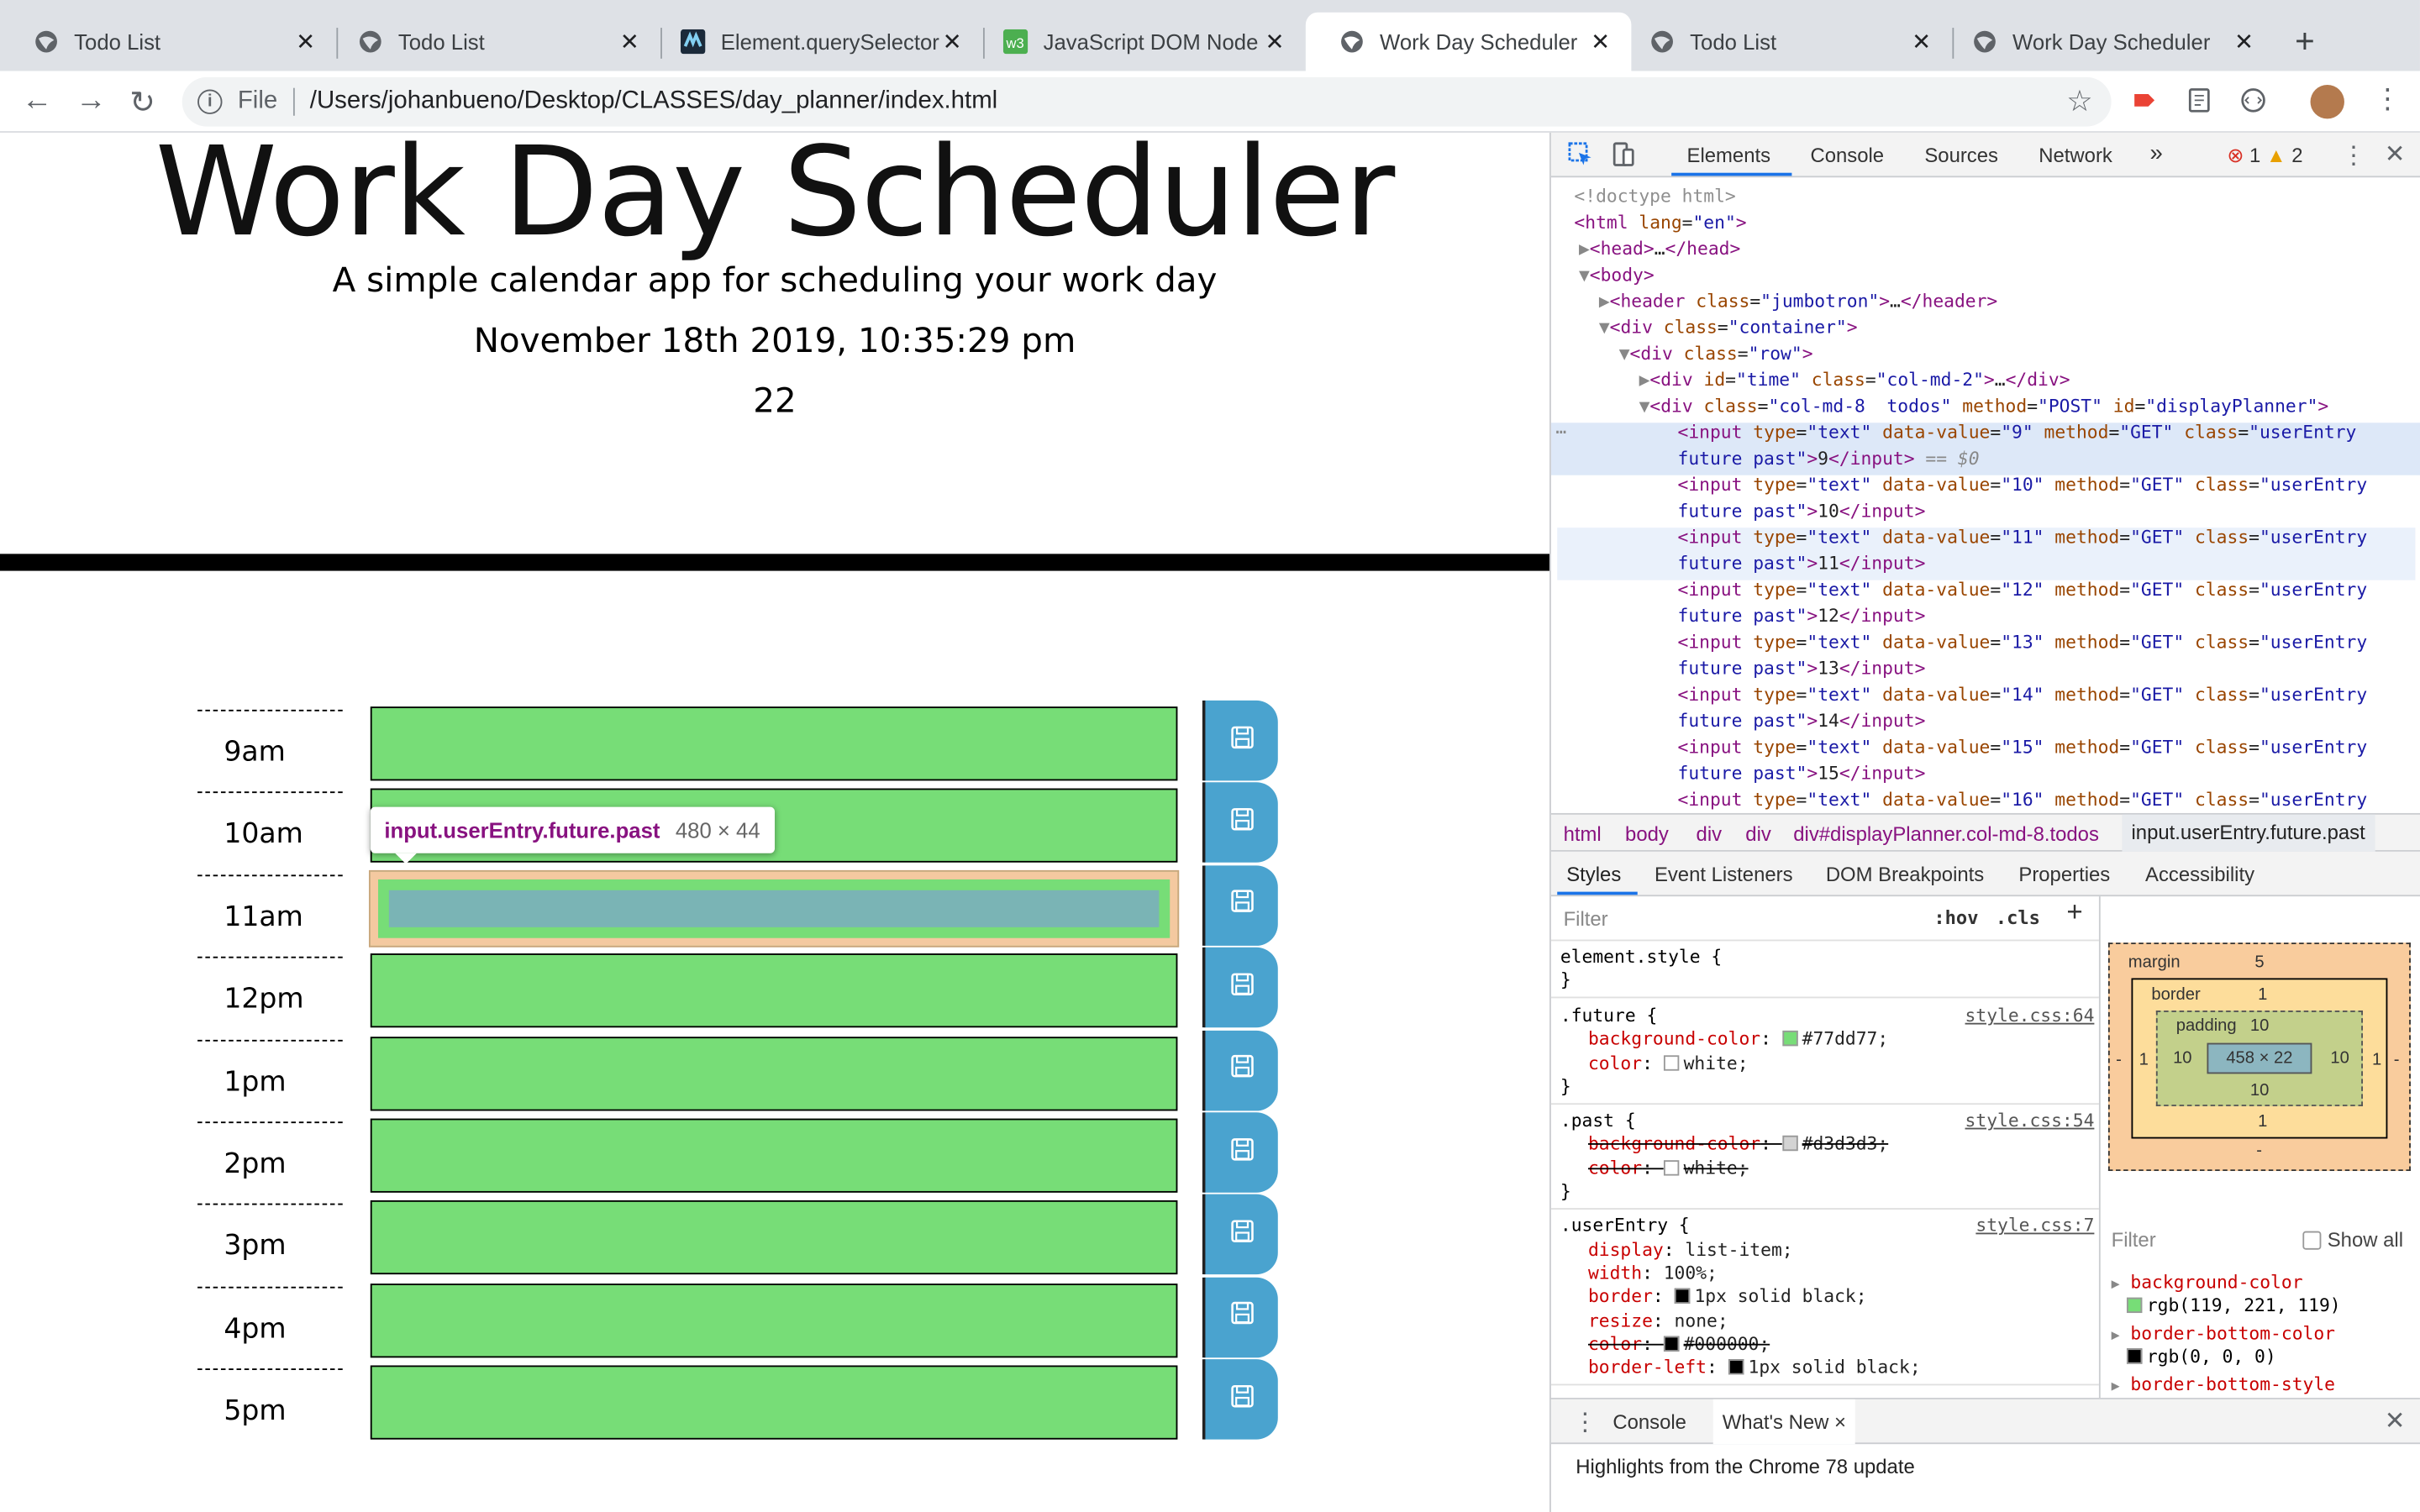  I want to click on cls-toggle: .cls, so click(2018, 919).